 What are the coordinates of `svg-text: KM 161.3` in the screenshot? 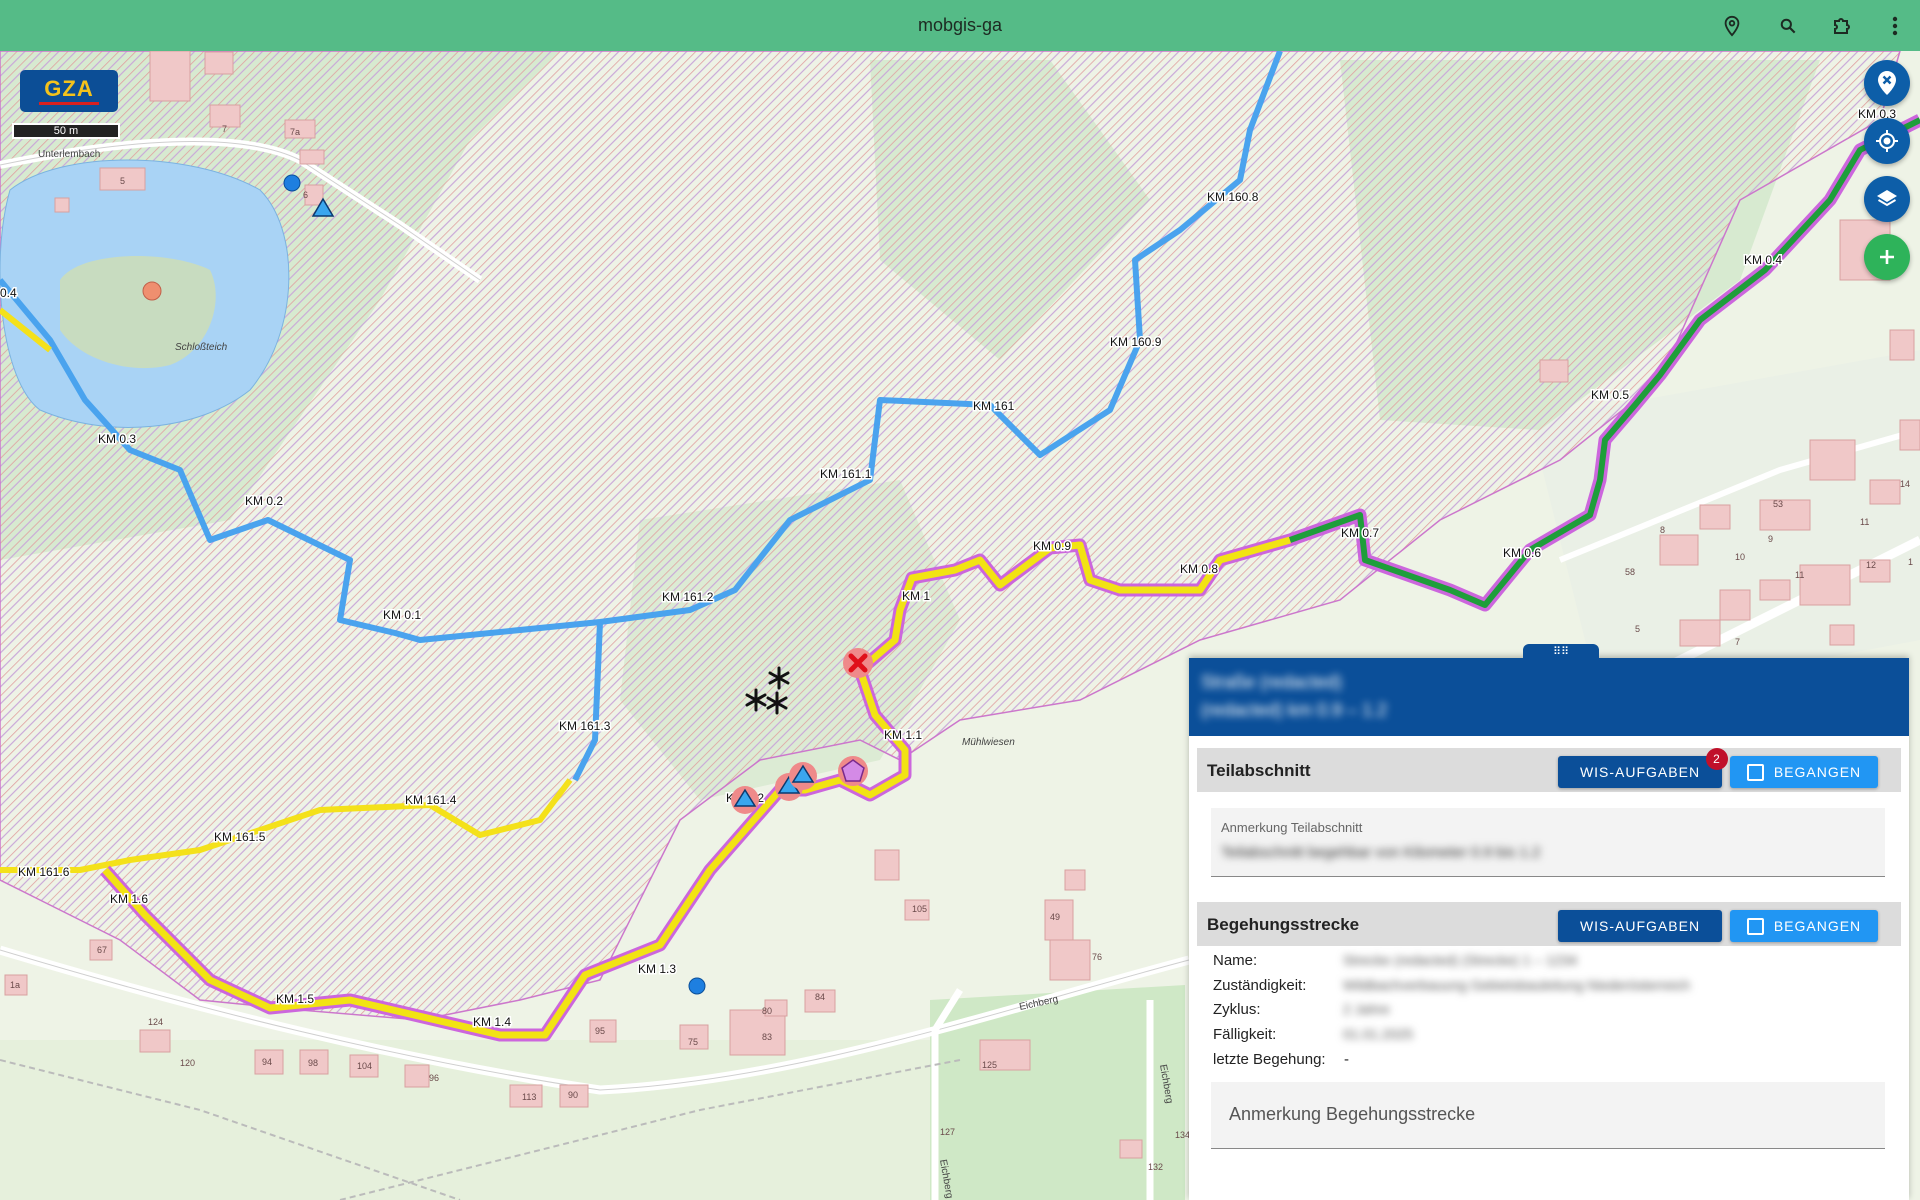 It's located at (585, 726).